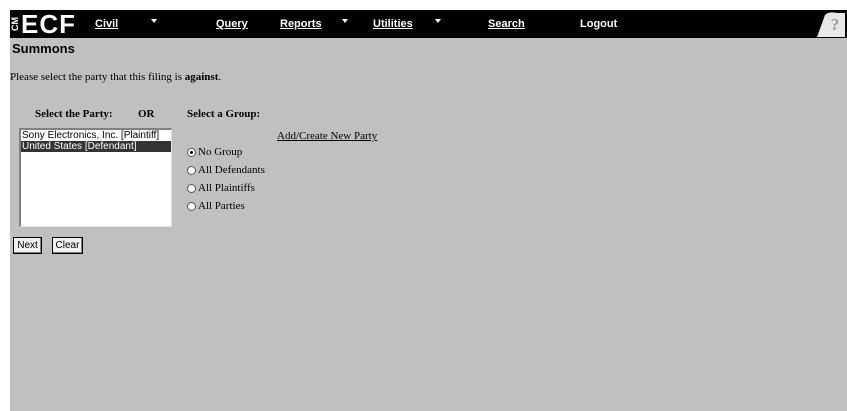  What do you see at coordinates (598, 24) in the screenshot?
I see `menu-logout: Logout` at bounding box center [598, 24].